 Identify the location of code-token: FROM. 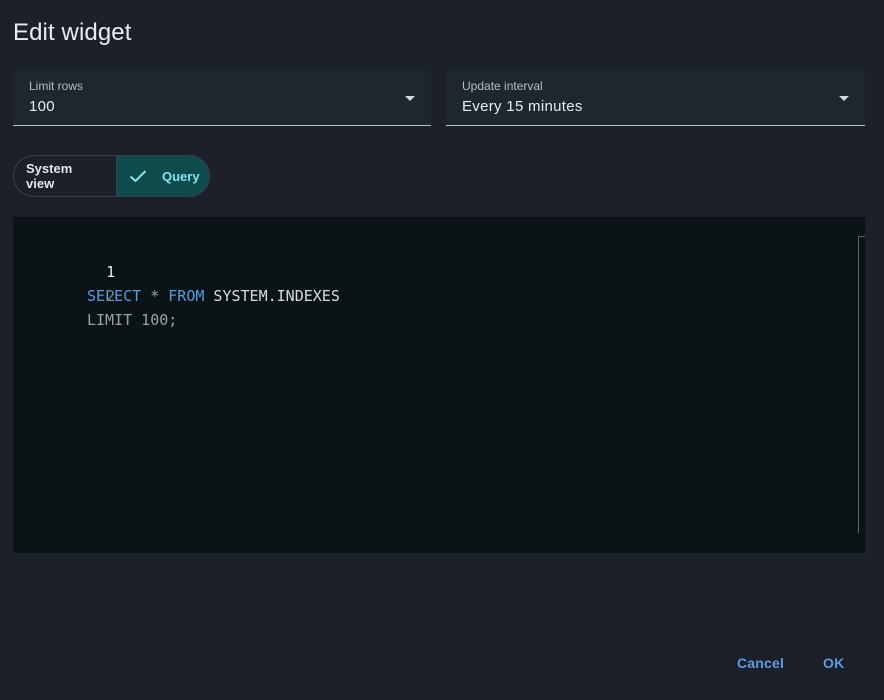
(186, 296).